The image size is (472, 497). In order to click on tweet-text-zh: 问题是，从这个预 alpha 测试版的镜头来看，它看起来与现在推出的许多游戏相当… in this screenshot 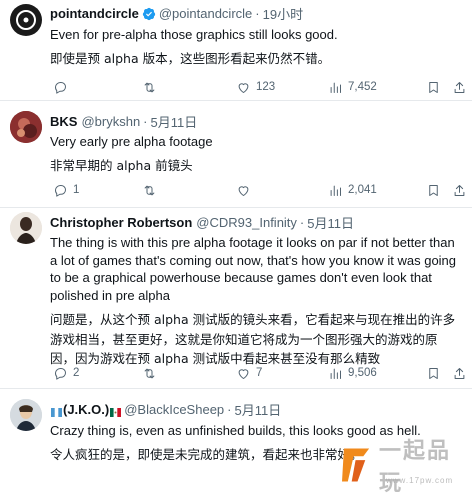, I will do `click(253, 339)`.